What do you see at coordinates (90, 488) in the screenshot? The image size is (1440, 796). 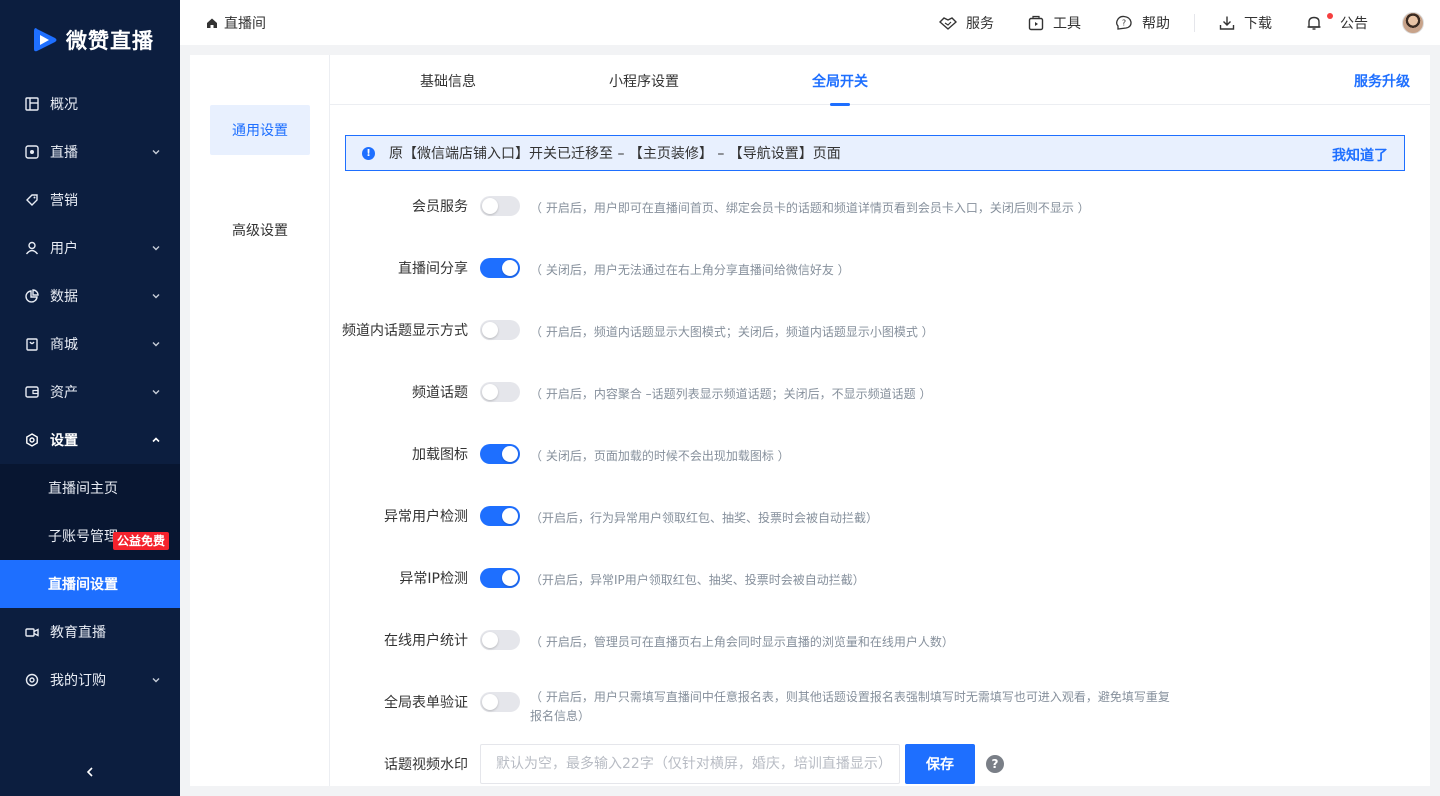 I see `sidebar-subitem-live-home: 直播间主页` at bounding box center [90, 488].